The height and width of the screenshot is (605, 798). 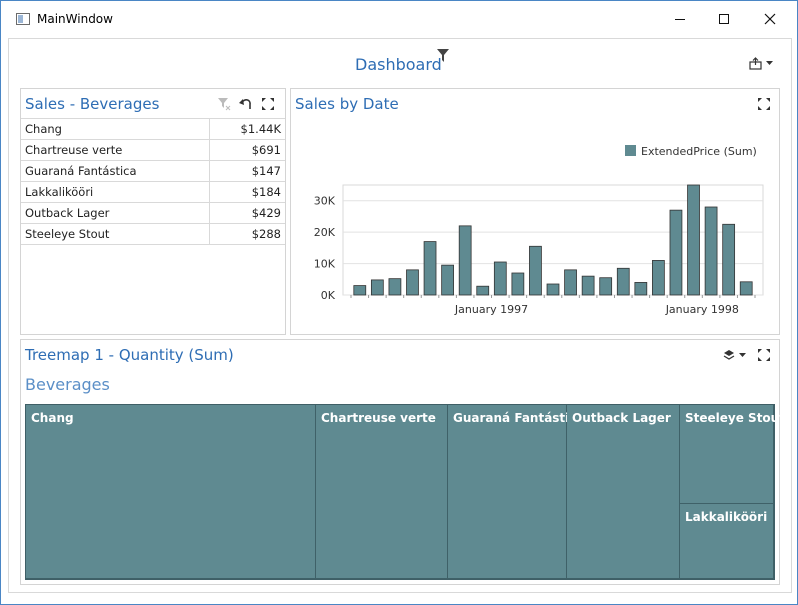 What do you see at coordinates (325, 232) in the screenshot?
I see `y-tick-label: 20K` at bounding box center [325, 232].